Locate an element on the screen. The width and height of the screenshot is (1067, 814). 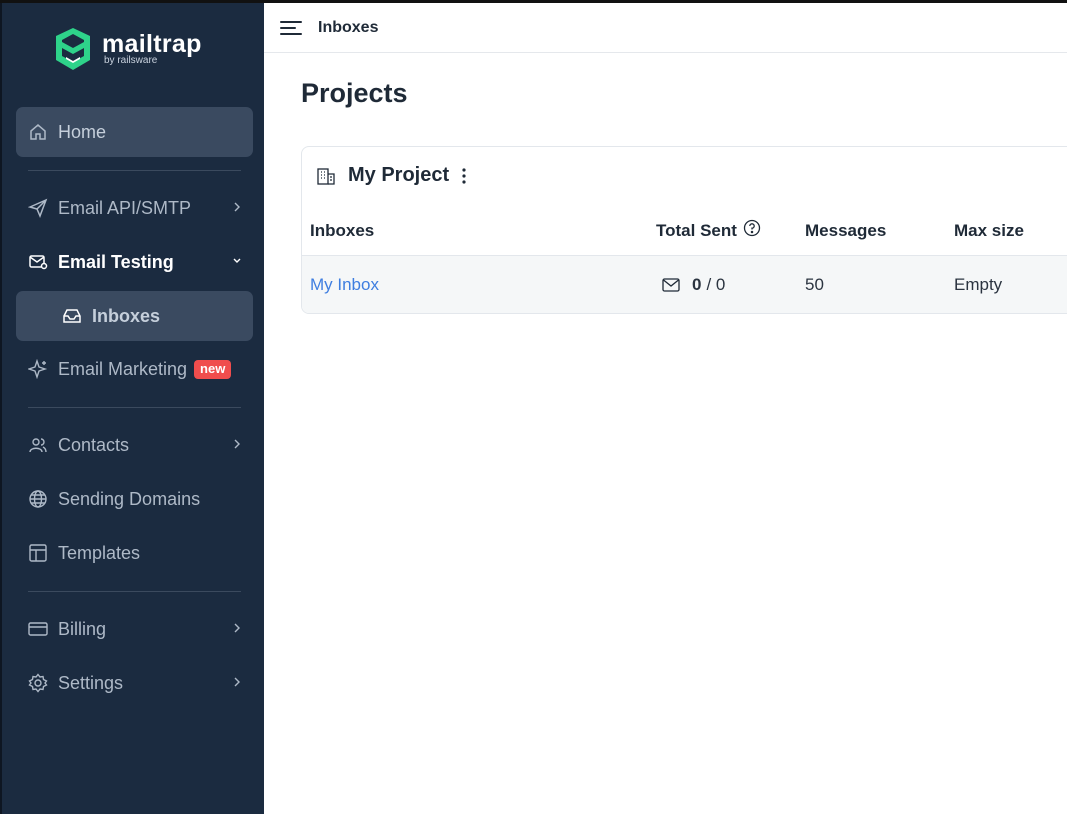
sidebar-item-label: Sending Domains is located at coordinates (129, 498).